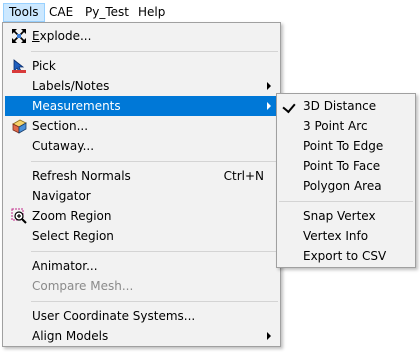 The width and height of the screenshot is (420, 352). I want to click on menu-item-label: Navigator, so click(61, 196).